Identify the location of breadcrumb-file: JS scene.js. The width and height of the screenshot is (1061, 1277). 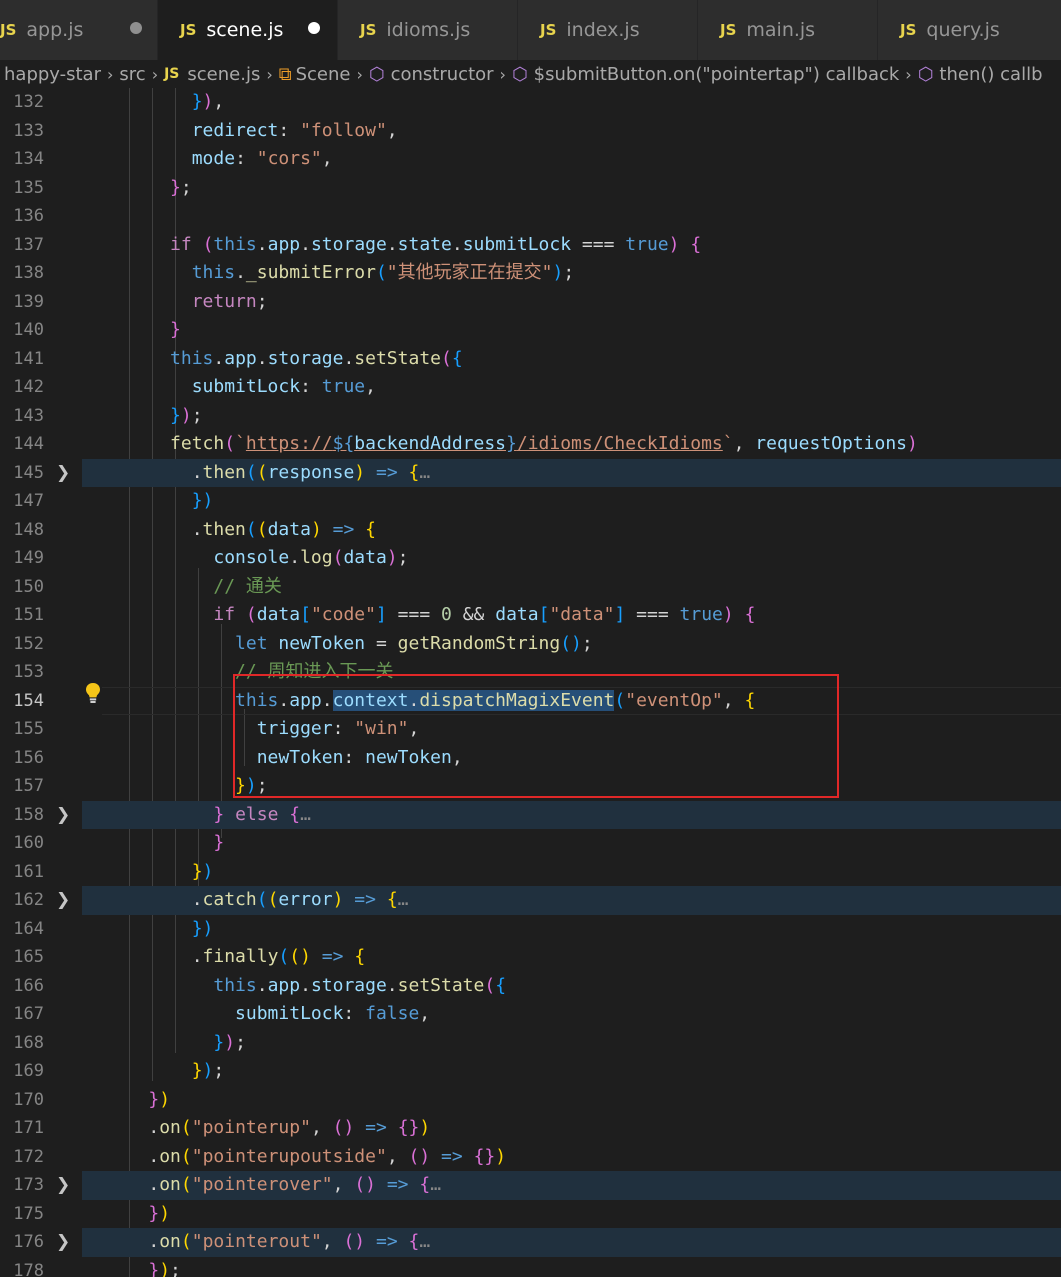
(212, 74).